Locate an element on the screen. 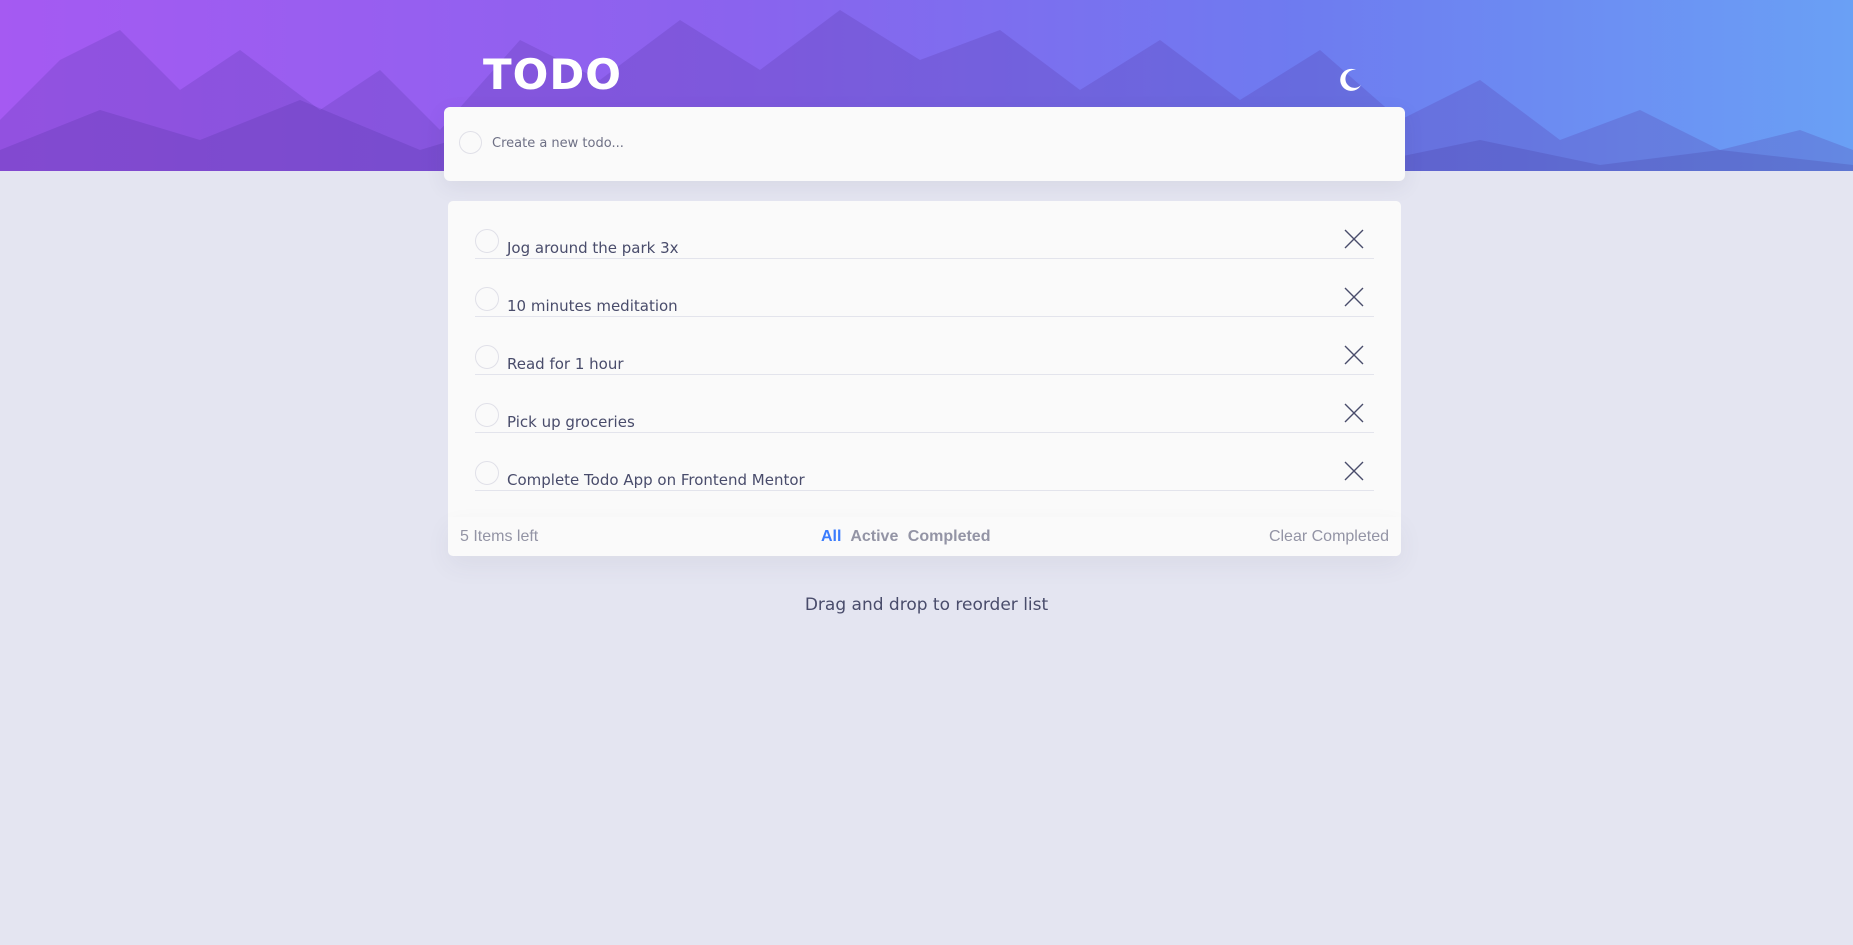 Image resolution: width=1853 pixels, height=945 pixels. todo-item: Read for 1 hour is located at coordinates (924, 346).